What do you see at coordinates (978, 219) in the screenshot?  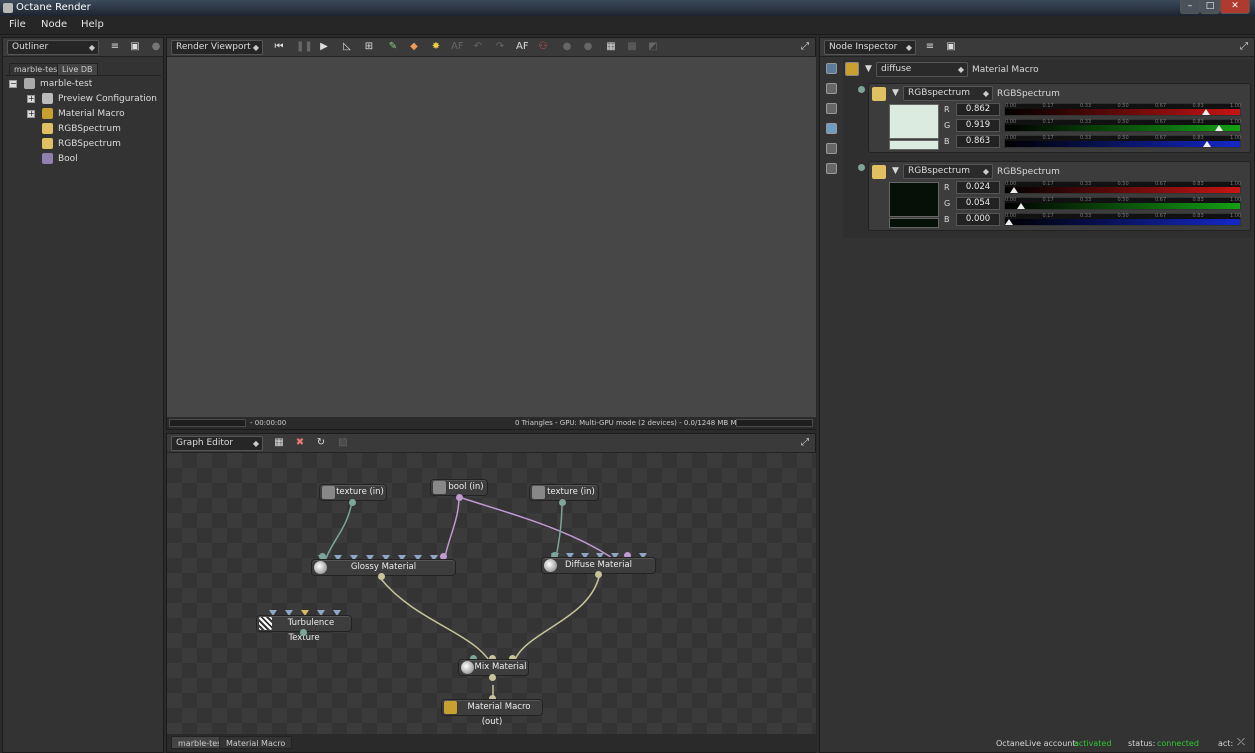 I see `channel-value-b: 0.000` at bounding box center [978, 219].